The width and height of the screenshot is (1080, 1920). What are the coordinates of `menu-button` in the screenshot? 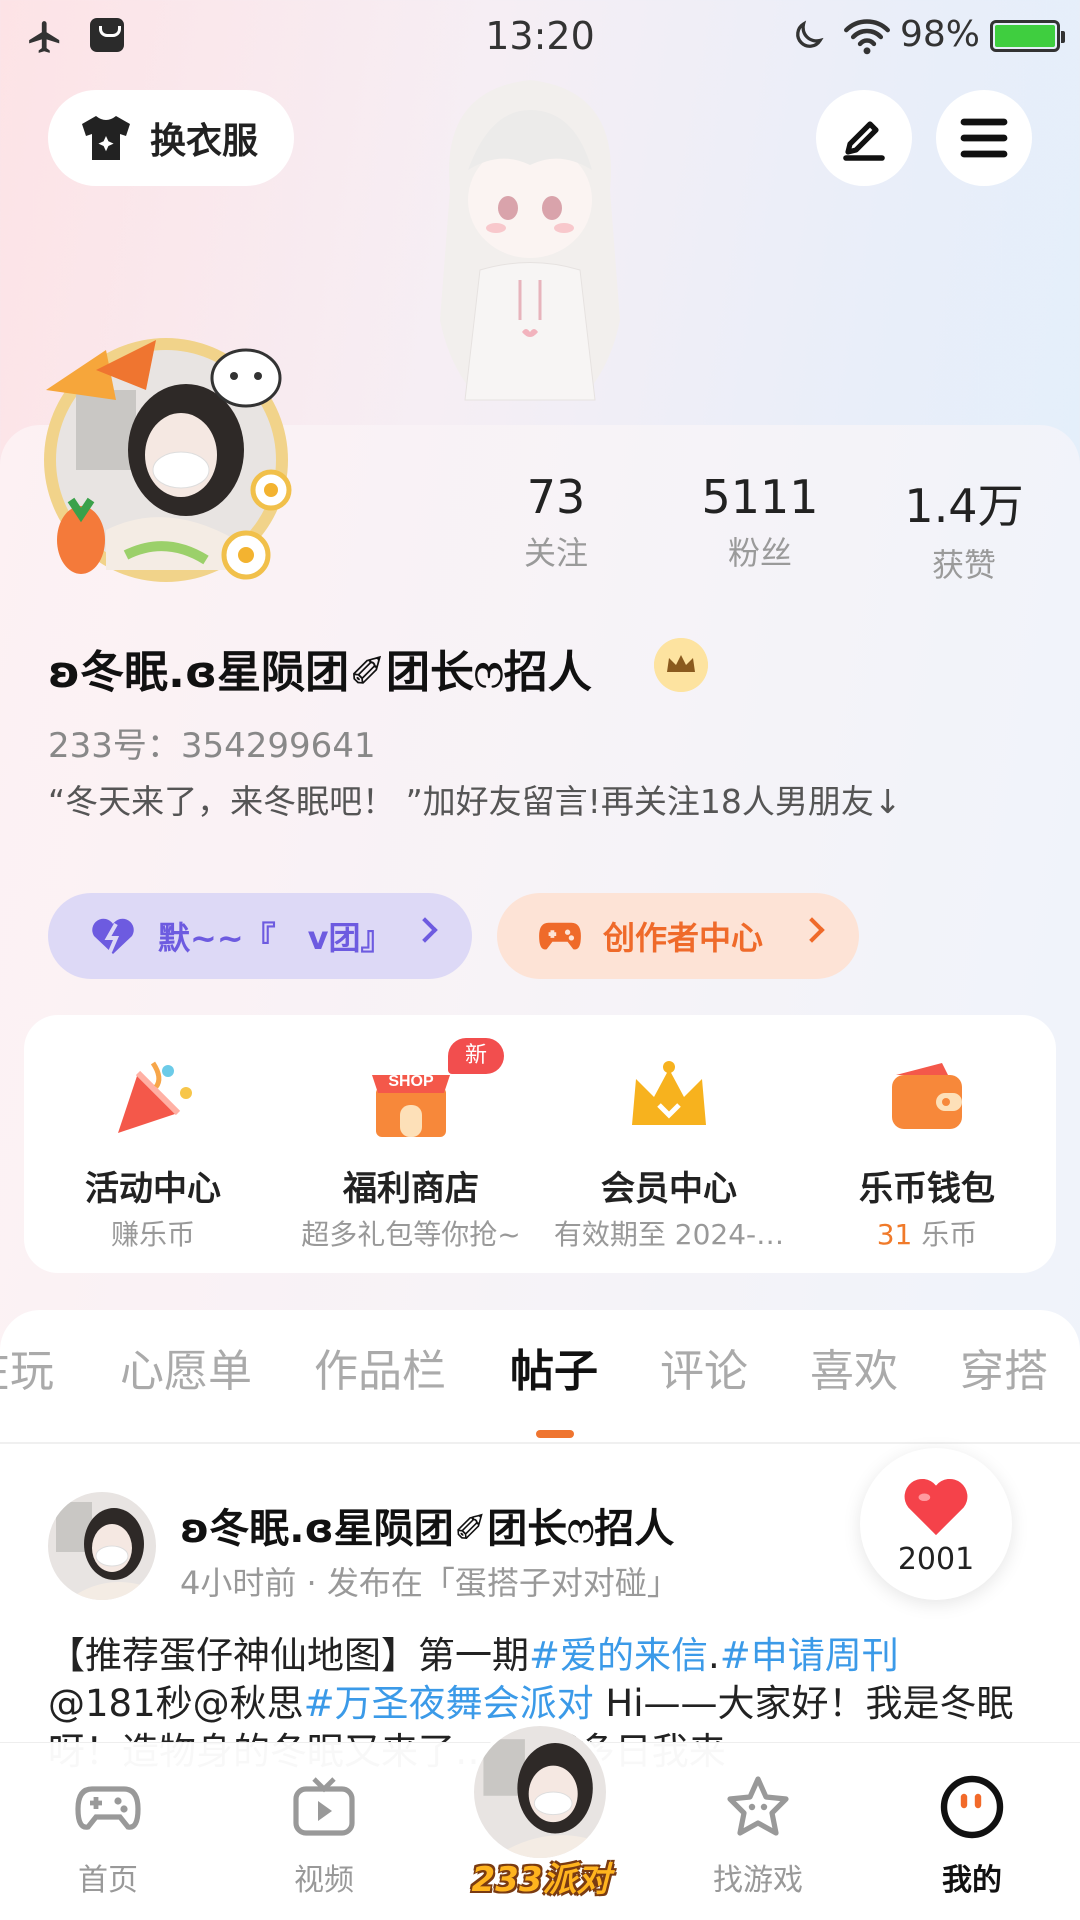 It's located at (984, 138).